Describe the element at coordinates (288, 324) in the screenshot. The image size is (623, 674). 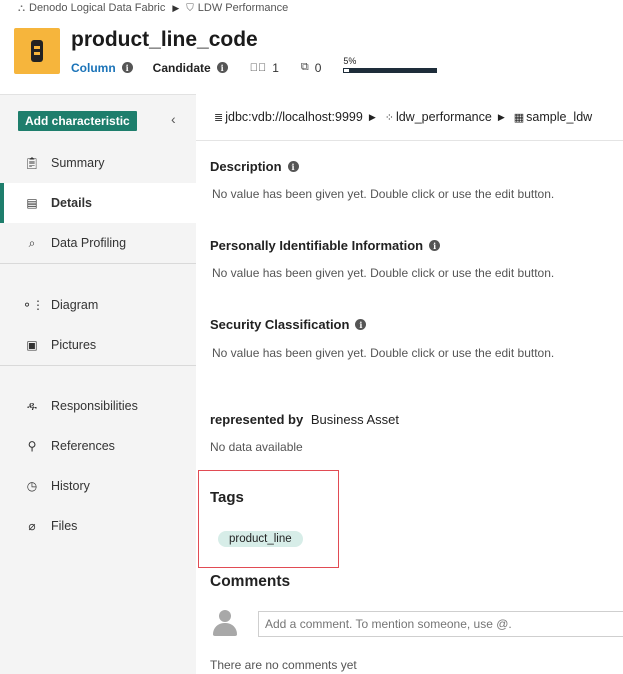
I see `attribute-security-title: Security Classification i` at that location.